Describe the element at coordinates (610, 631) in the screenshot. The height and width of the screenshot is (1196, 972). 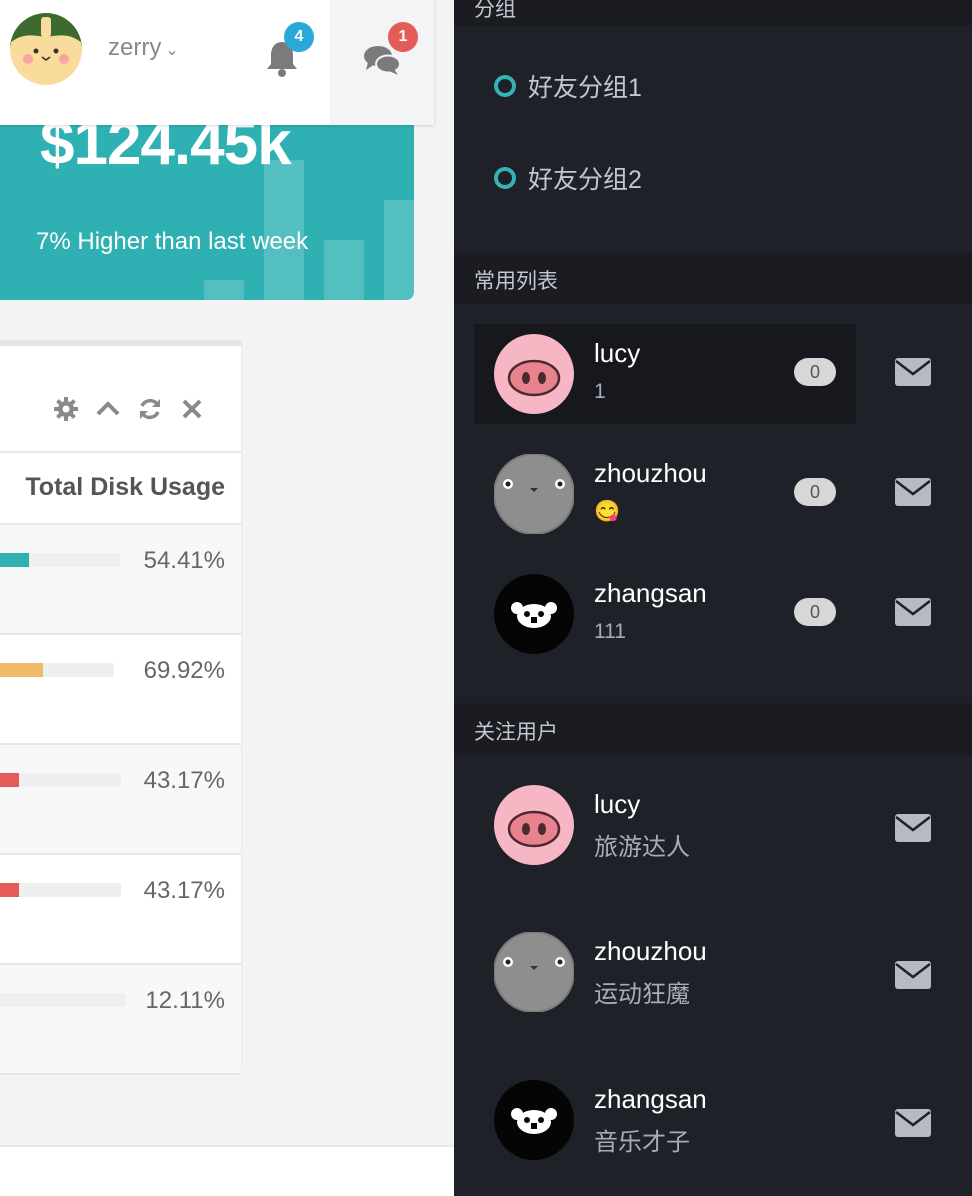
I see `contact-subtitle: 111` at that location.